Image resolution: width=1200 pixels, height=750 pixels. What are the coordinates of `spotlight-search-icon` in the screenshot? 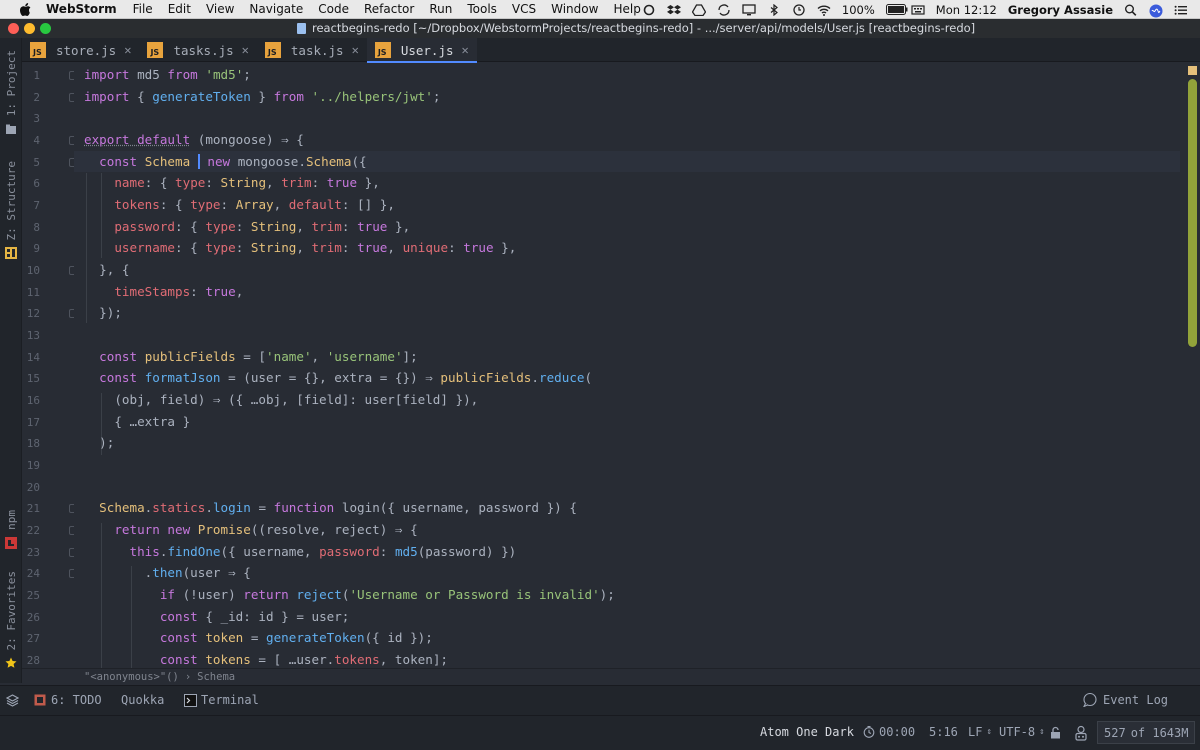 It's located at (1131, 10).